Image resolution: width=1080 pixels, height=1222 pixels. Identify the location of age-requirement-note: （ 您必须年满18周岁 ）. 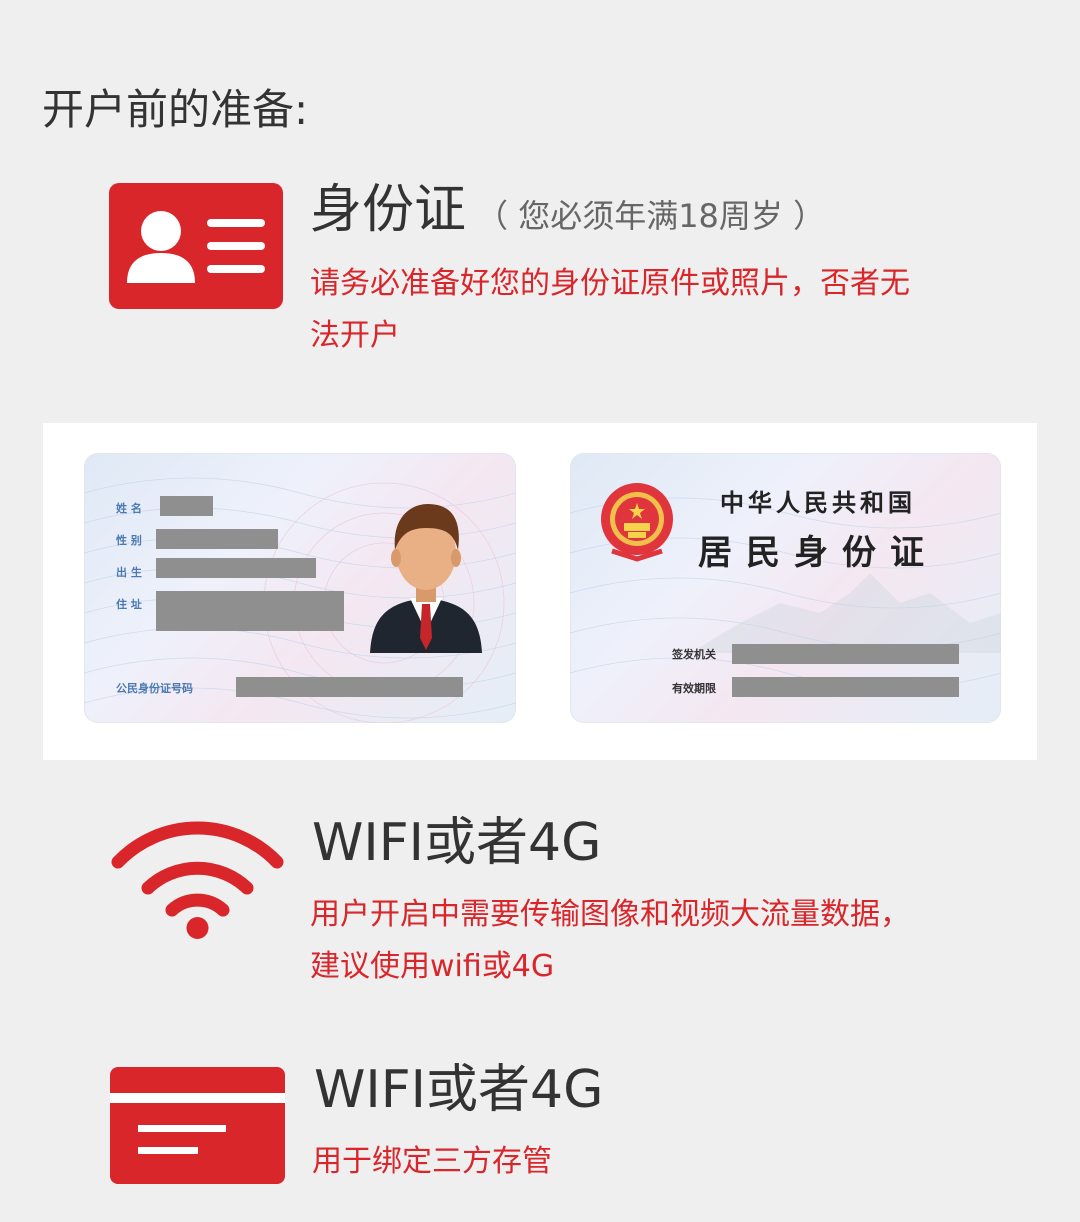
(651, 216).